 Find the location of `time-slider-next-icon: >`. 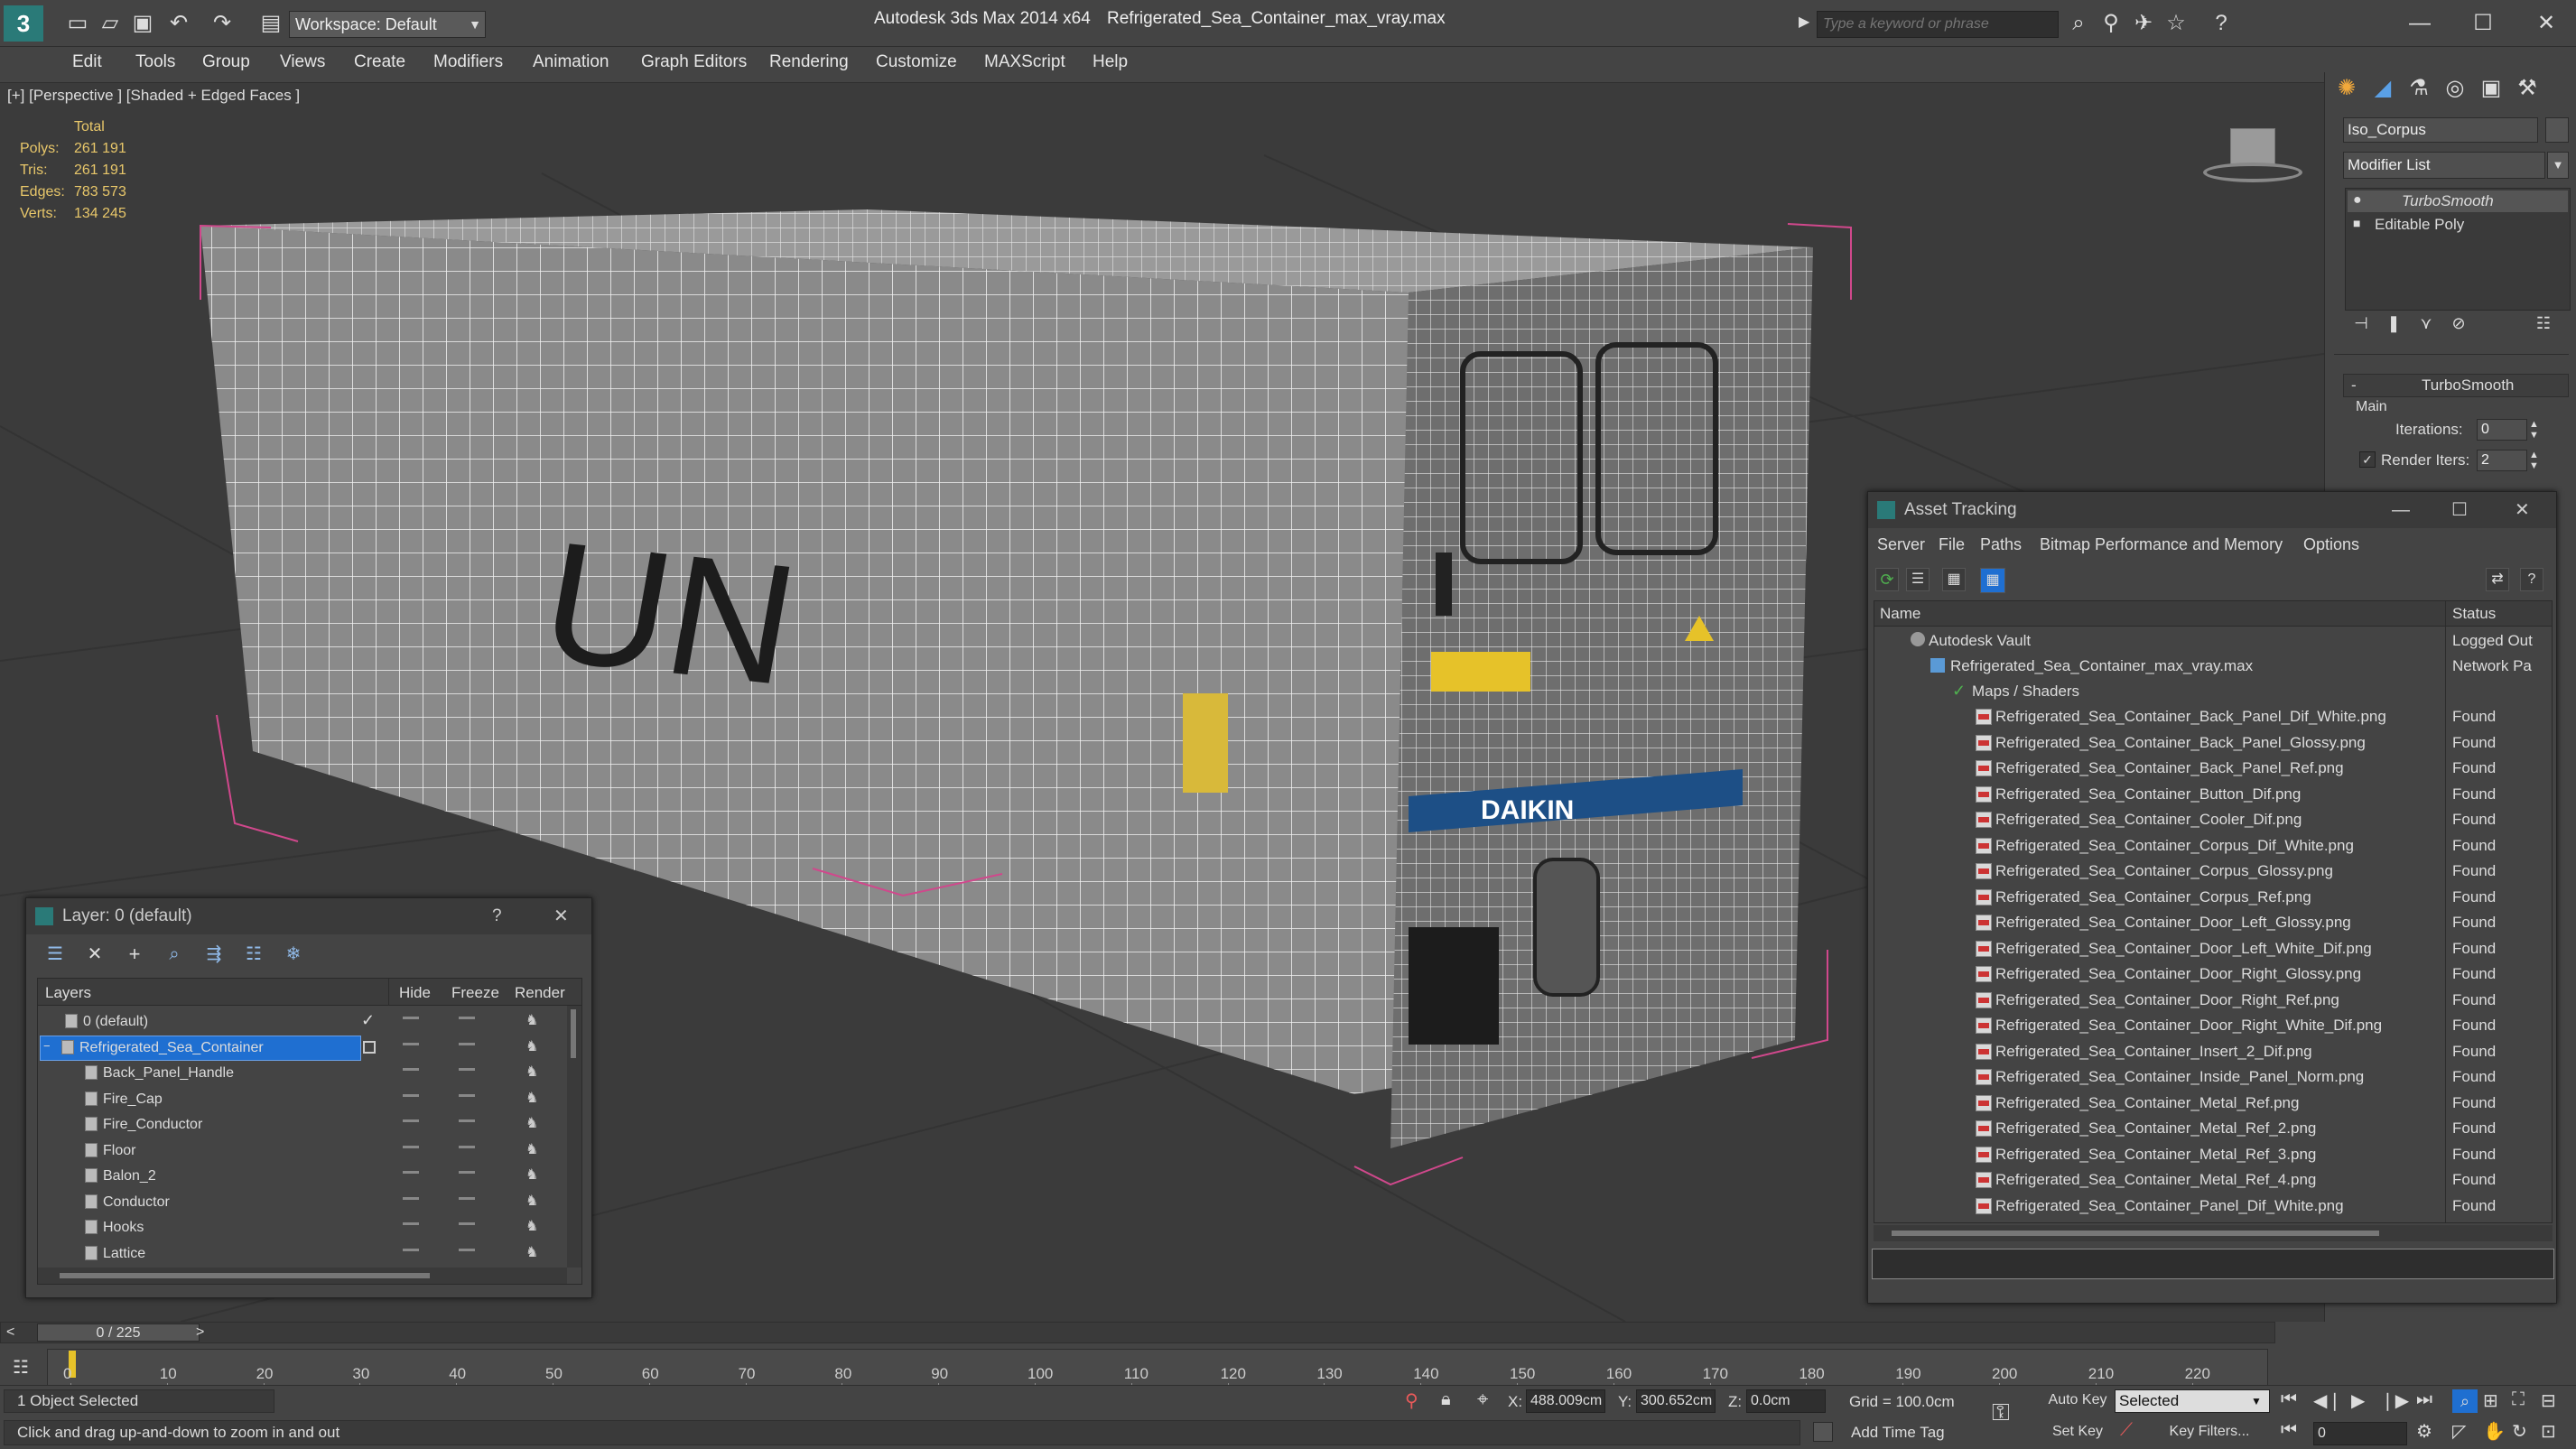

time-slider-next-icon: > is located at coordinates (200, 1332).